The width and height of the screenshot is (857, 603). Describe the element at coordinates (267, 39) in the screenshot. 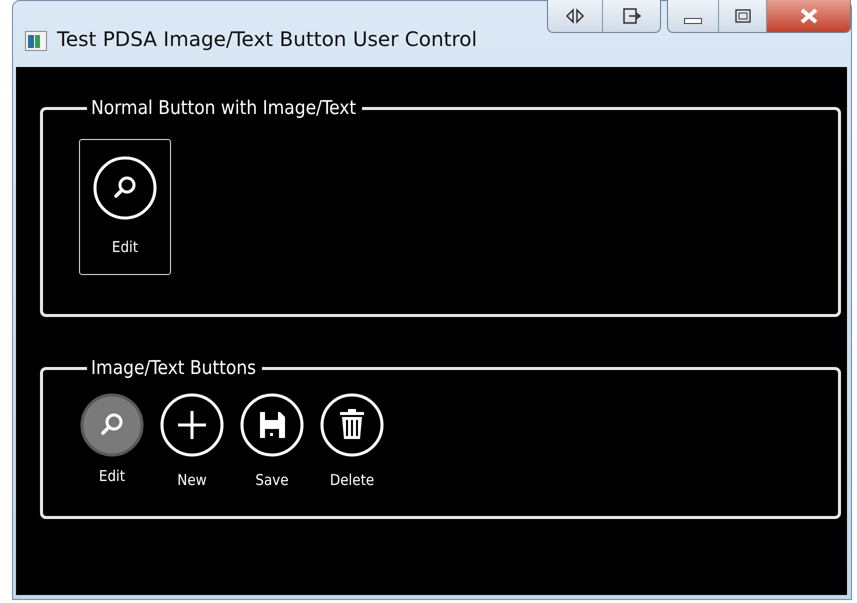

I see `window-title: Test PDSA Image/Text Button User Control` at that location.